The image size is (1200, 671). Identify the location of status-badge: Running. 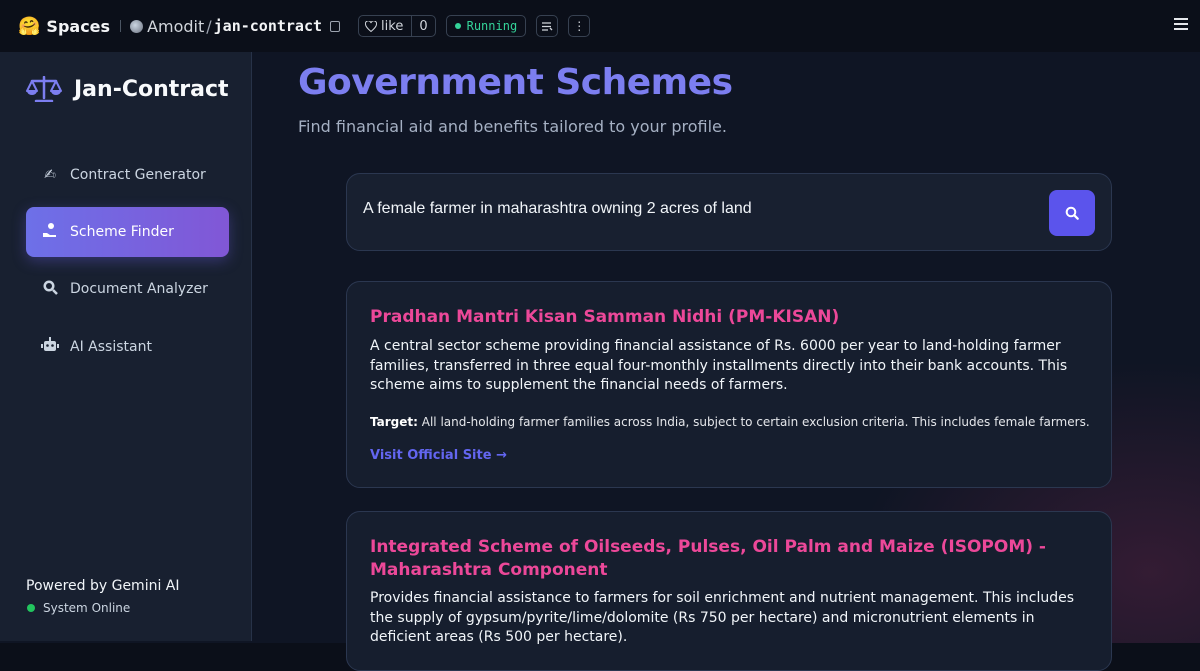
(486, 26).